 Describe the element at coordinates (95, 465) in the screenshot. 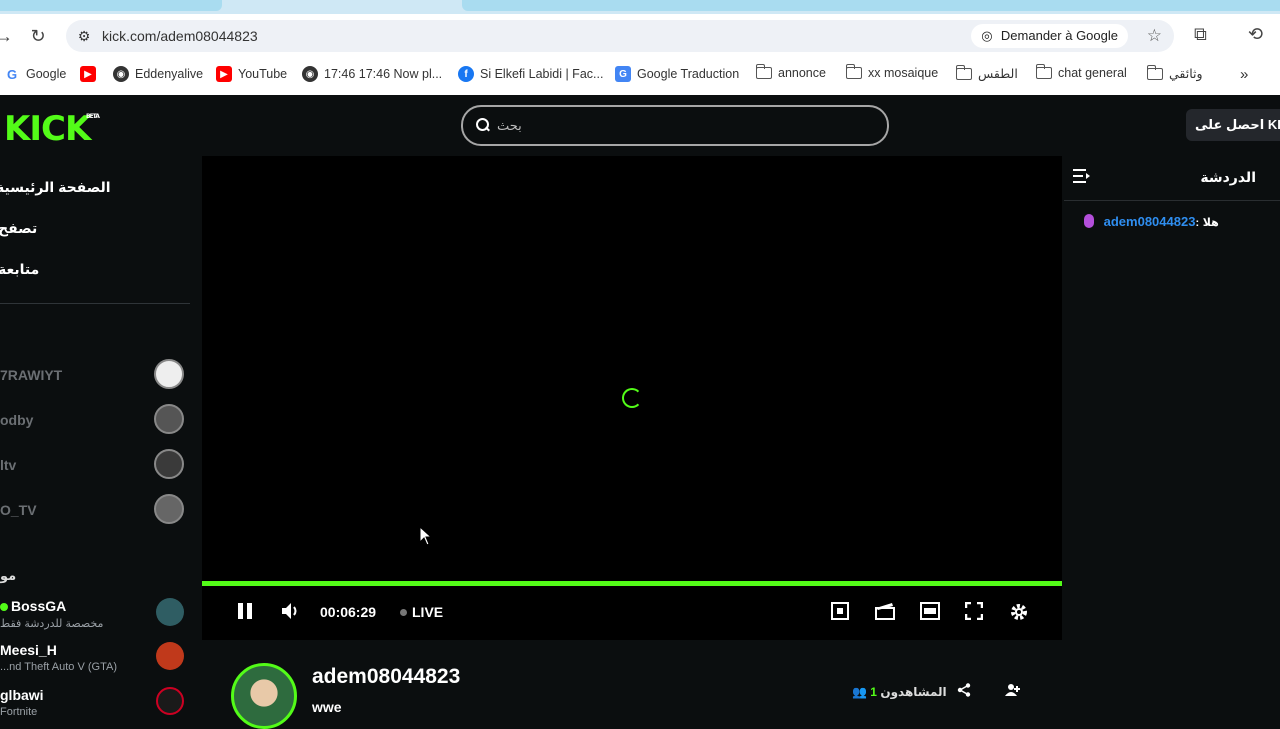

I see `sidebar-recommended-channel: ltv` at that location.